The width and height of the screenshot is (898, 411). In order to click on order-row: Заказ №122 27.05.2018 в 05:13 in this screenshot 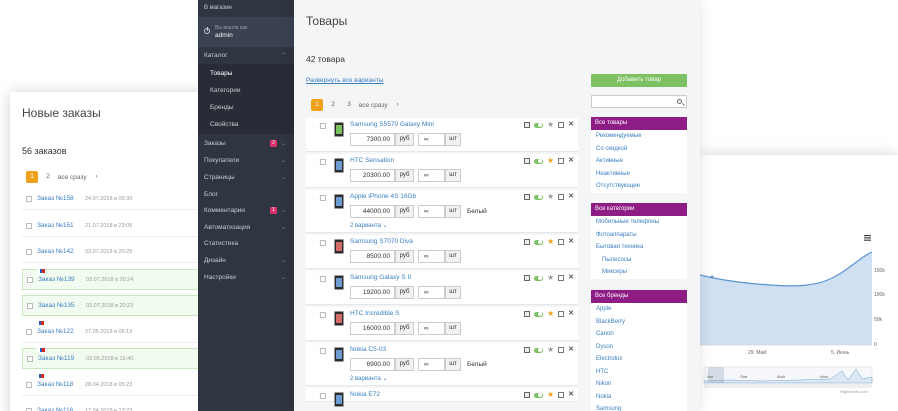, I will do `click(112, 331)`.